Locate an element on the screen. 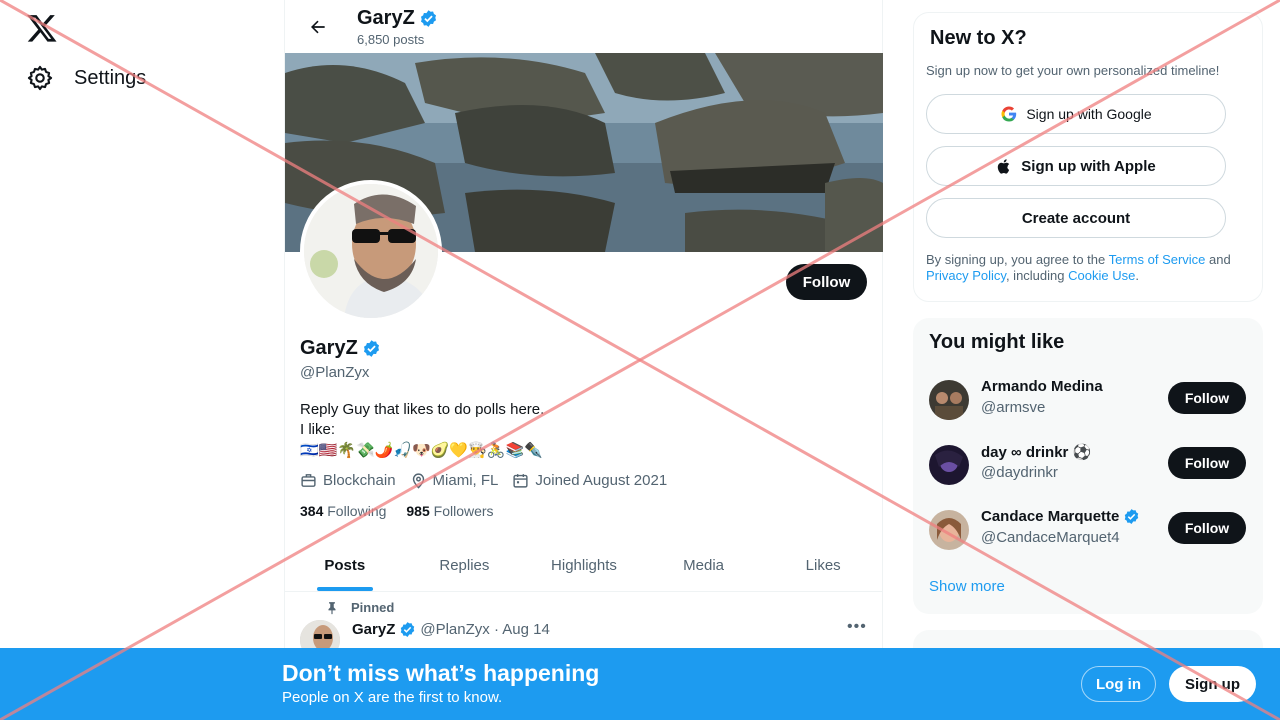  signup-google-label: Sign up with Google is located at coordinates (1089, 114).